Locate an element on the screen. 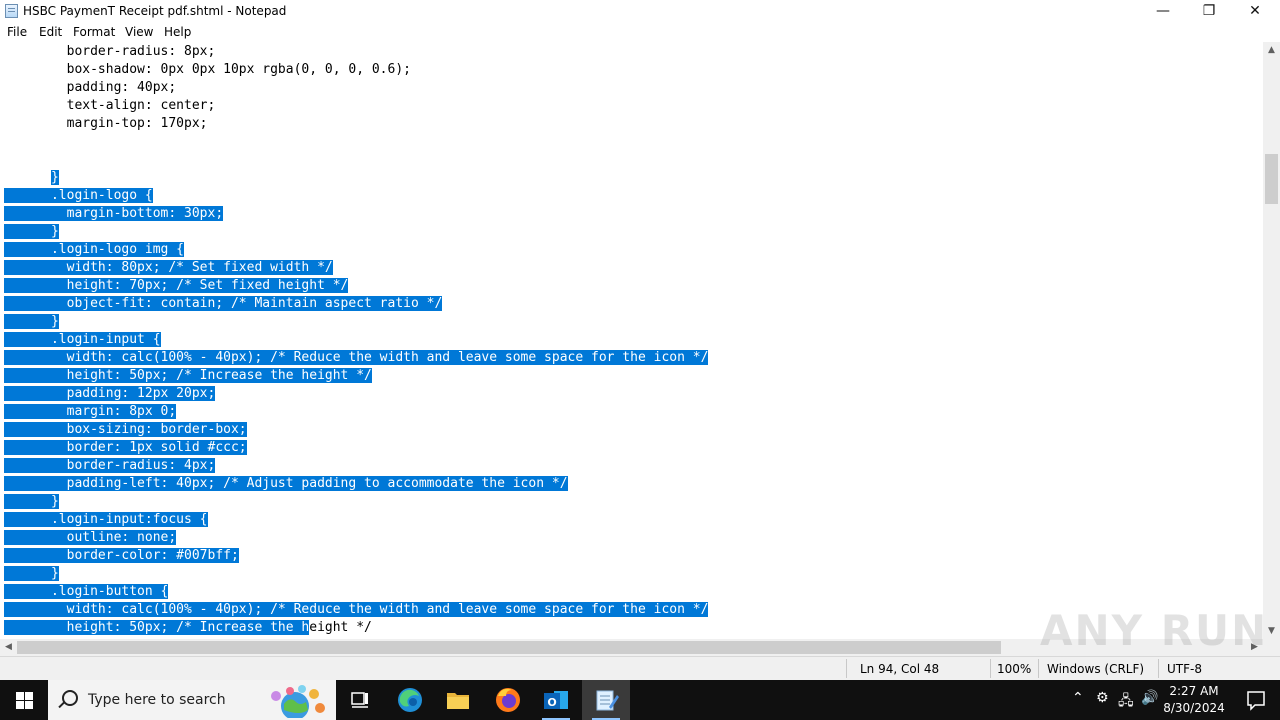 The image size is (1280, 720). code-text: border-radius: 8px; is located at coordinates (110, 51).